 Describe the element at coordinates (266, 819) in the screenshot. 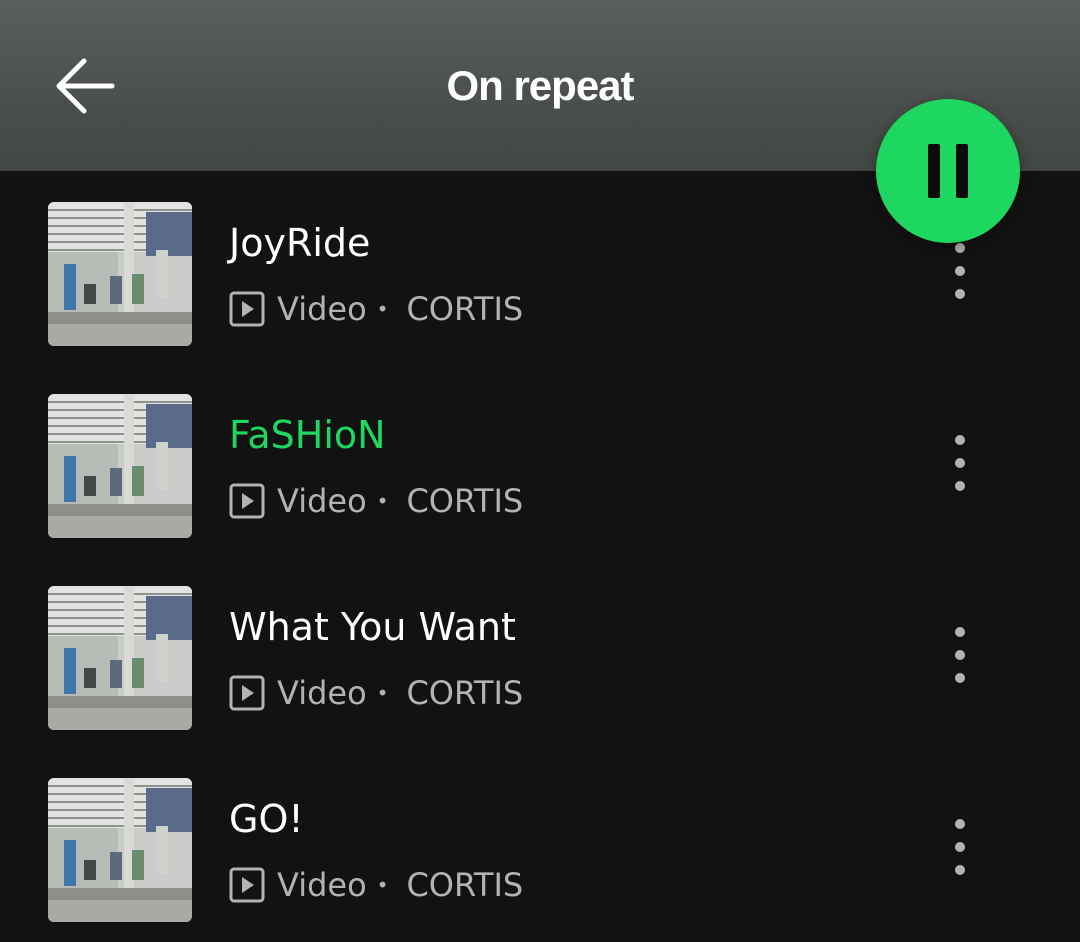

I see `track-title: GO!` at that location.